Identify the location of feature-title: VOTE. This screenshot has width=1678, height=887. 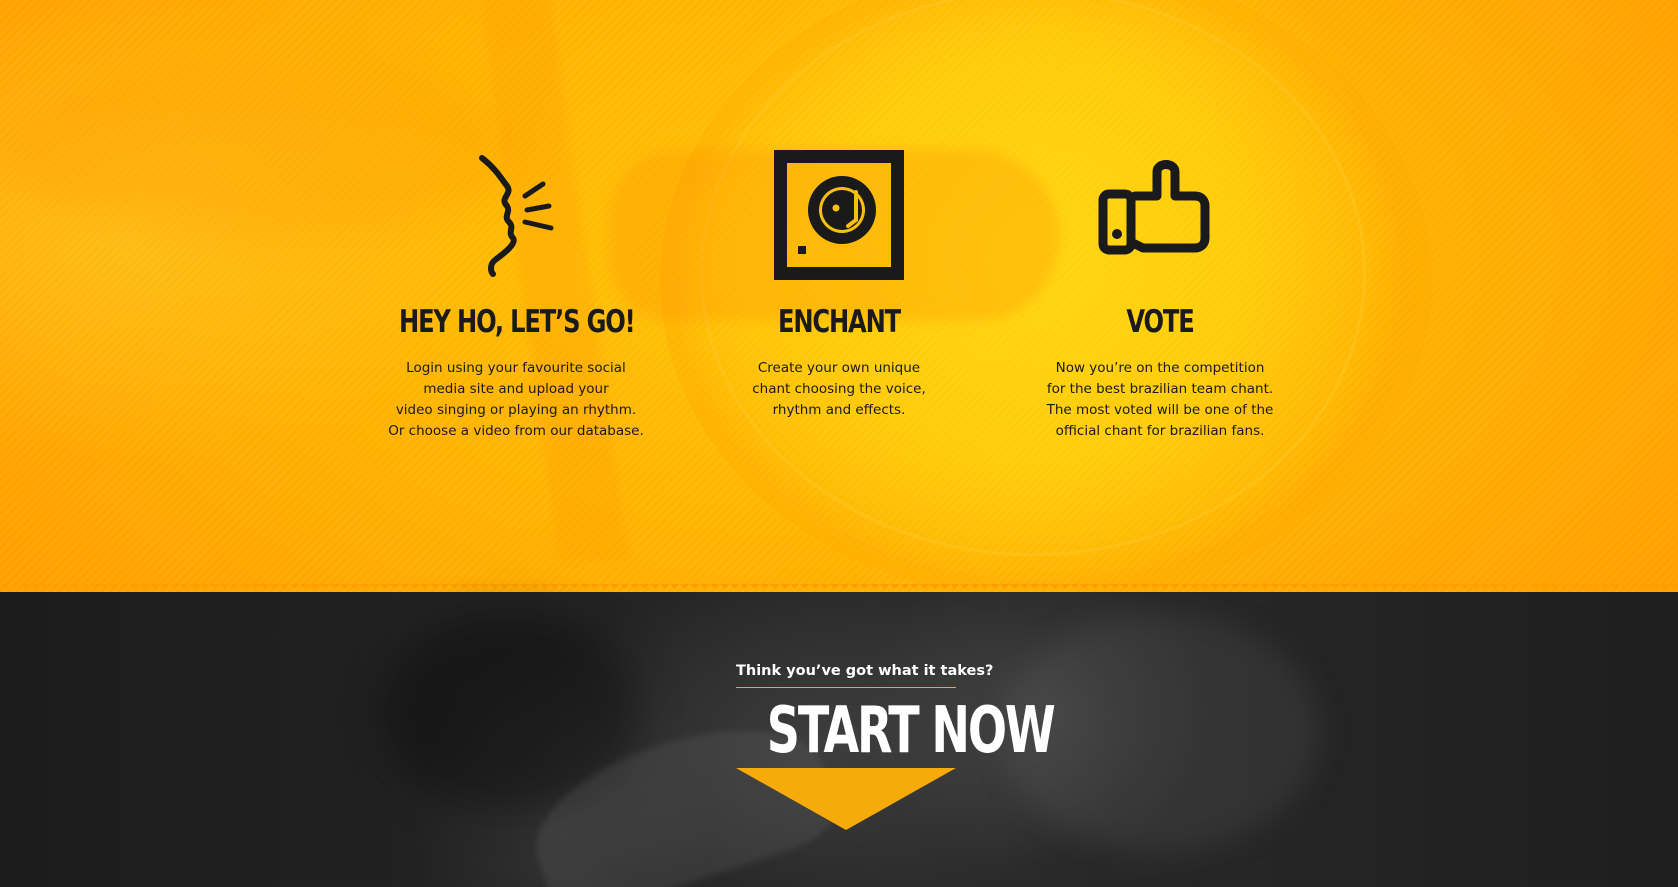
(1160, 322).